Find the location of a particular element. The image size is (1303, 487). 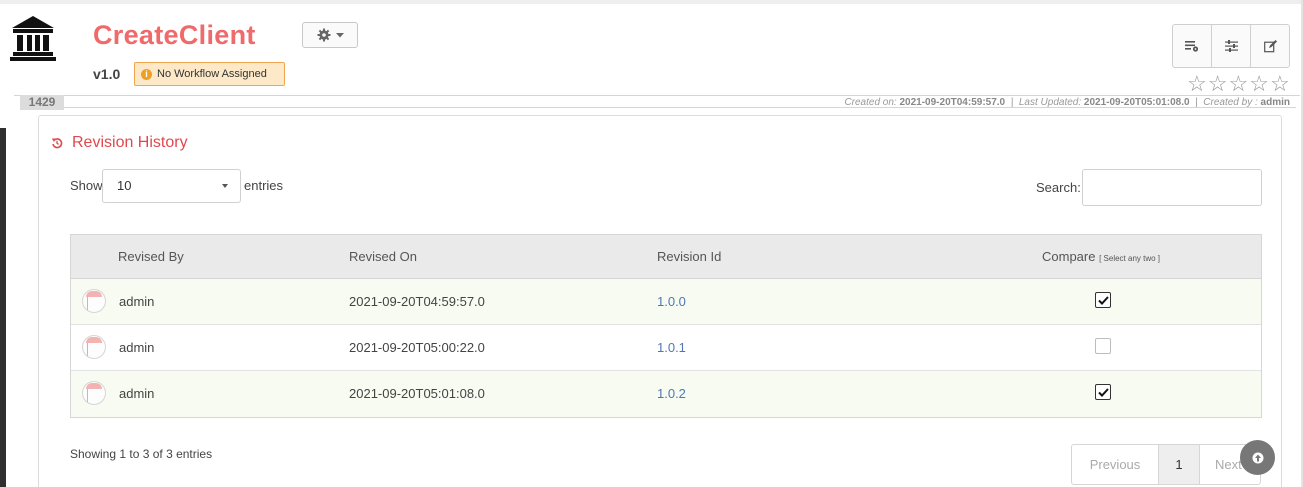

table-row: admin 2021-09-20T05:00:22.0 1.0.1 is located at coordinates (666, 348).